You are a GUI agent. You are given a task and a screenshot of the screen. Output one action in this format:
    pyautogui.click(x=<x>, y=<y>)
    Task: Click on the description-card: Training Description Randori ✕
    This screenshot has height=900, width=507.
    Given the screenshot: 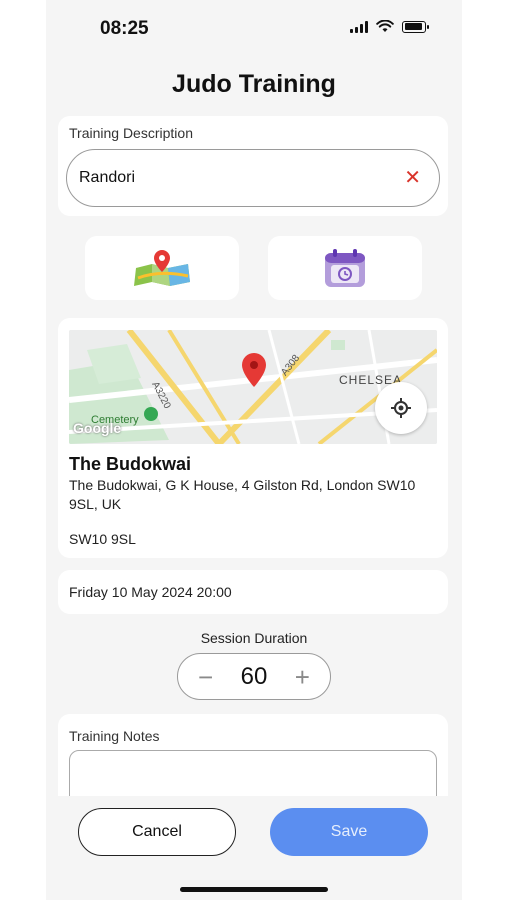 What is the action you would take?
    pyautogui.click(x=253, y=166)
    